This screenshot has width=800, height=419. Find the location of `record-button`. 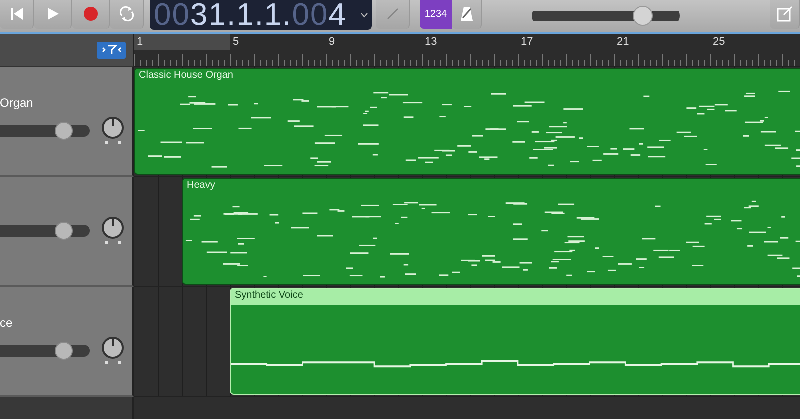

record-button is located at coordinates (91, 14).